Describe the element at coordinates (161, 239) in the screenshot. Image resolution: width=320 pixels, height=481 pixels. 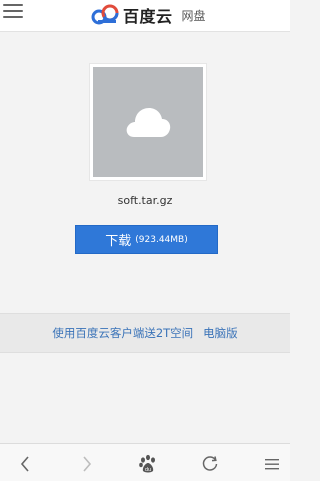
I see `file-size: (923.44MB)` at that location.